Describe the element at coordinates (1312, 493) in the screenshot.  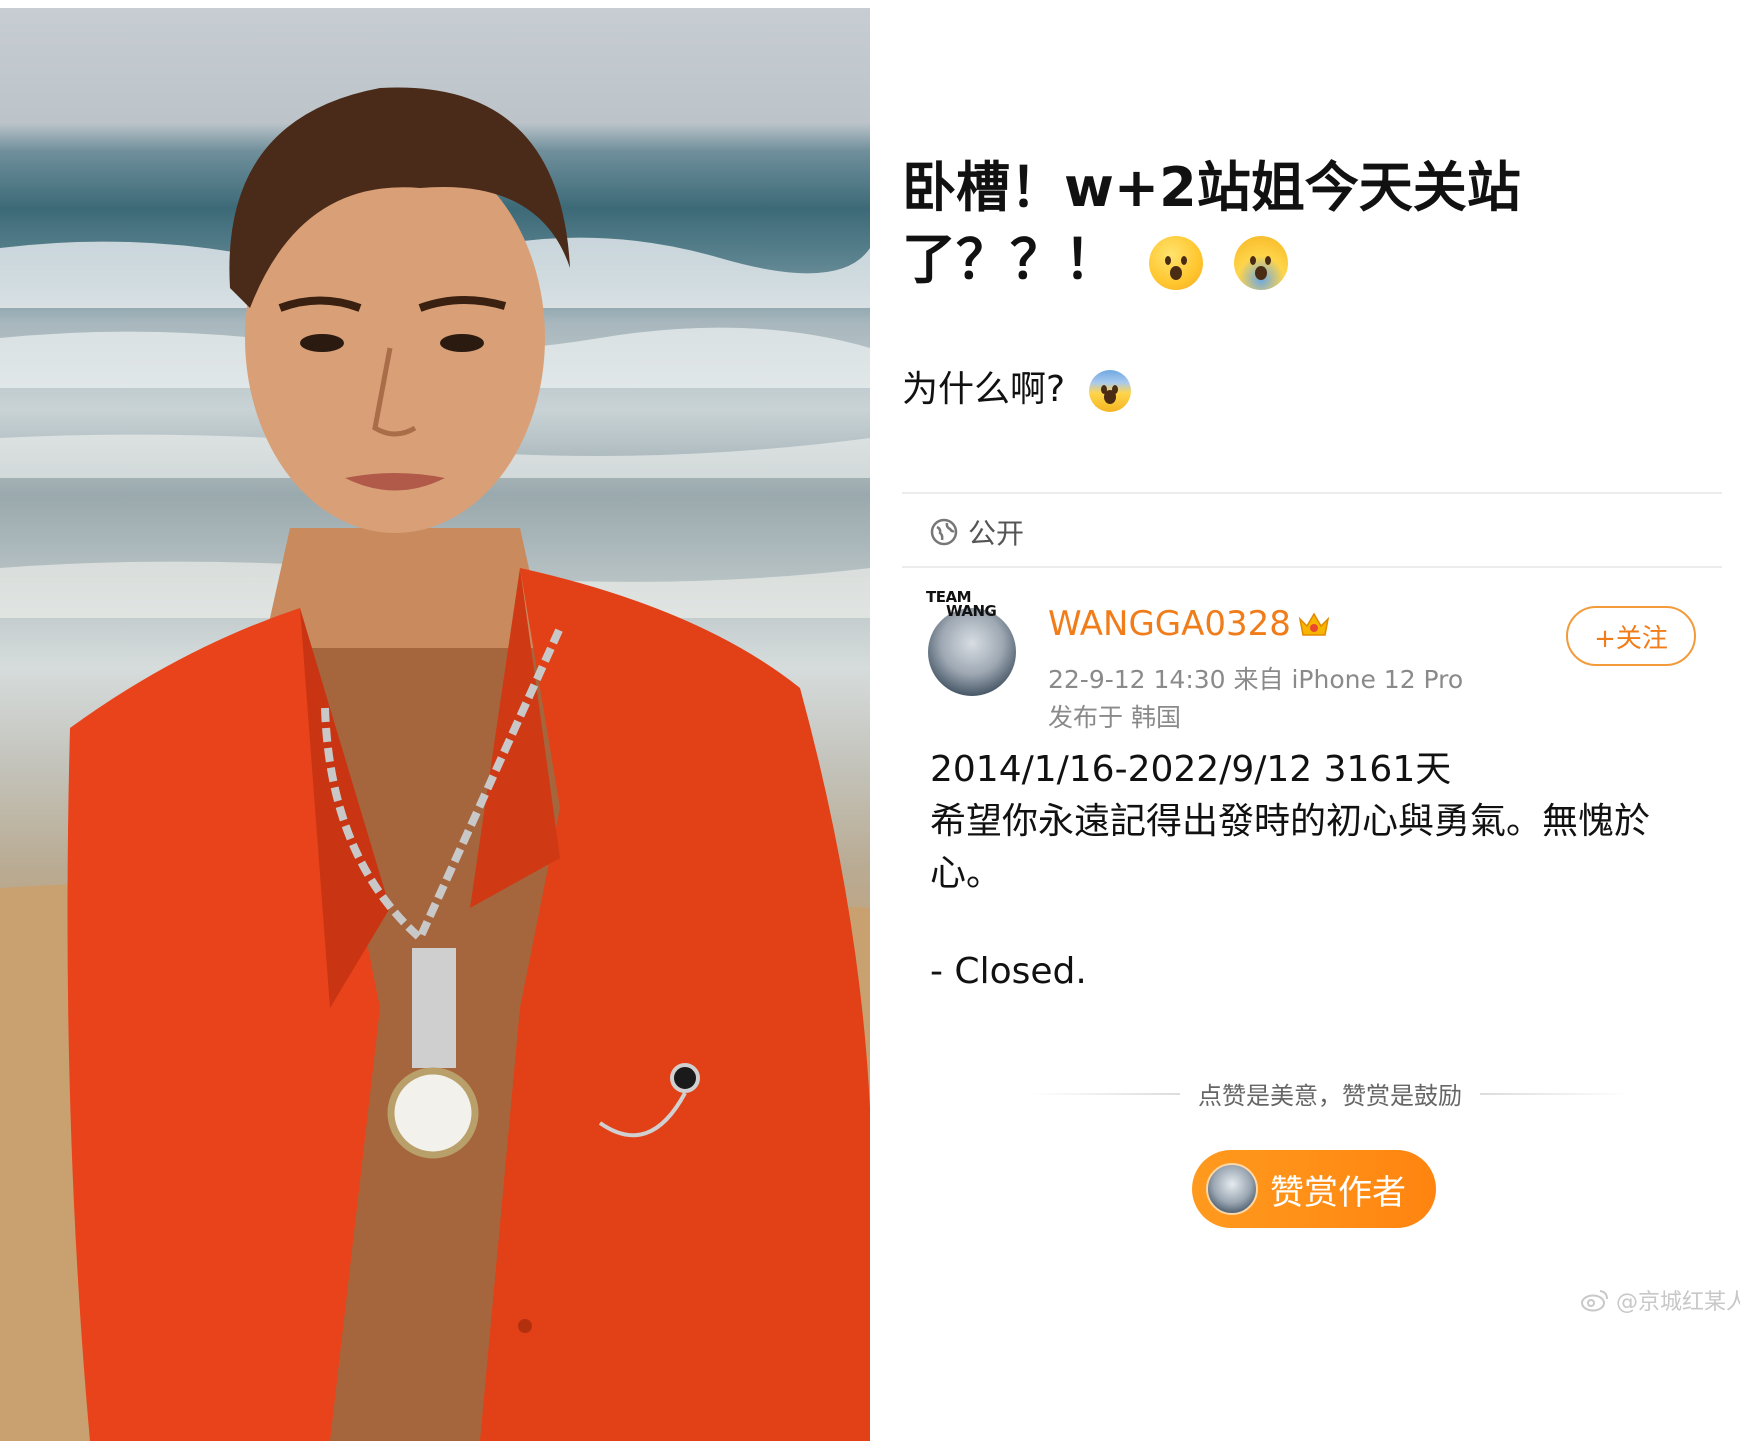
I see `divider-top` at that location.